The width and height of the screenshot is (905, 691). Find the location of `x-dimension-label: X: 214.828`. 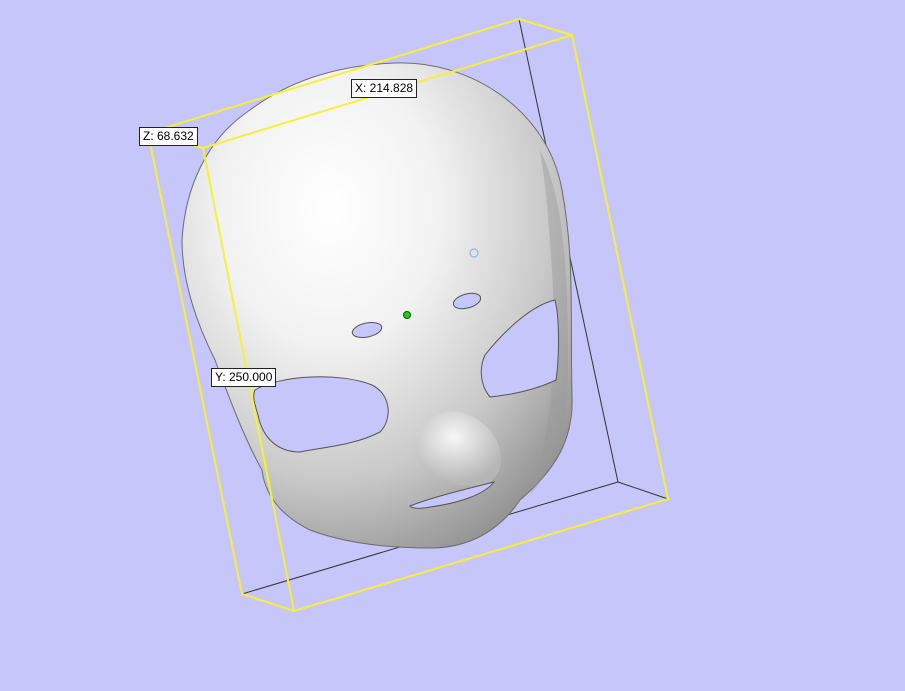

x-dimension-label: X: 214.828 is located at coordinates (384, 88).